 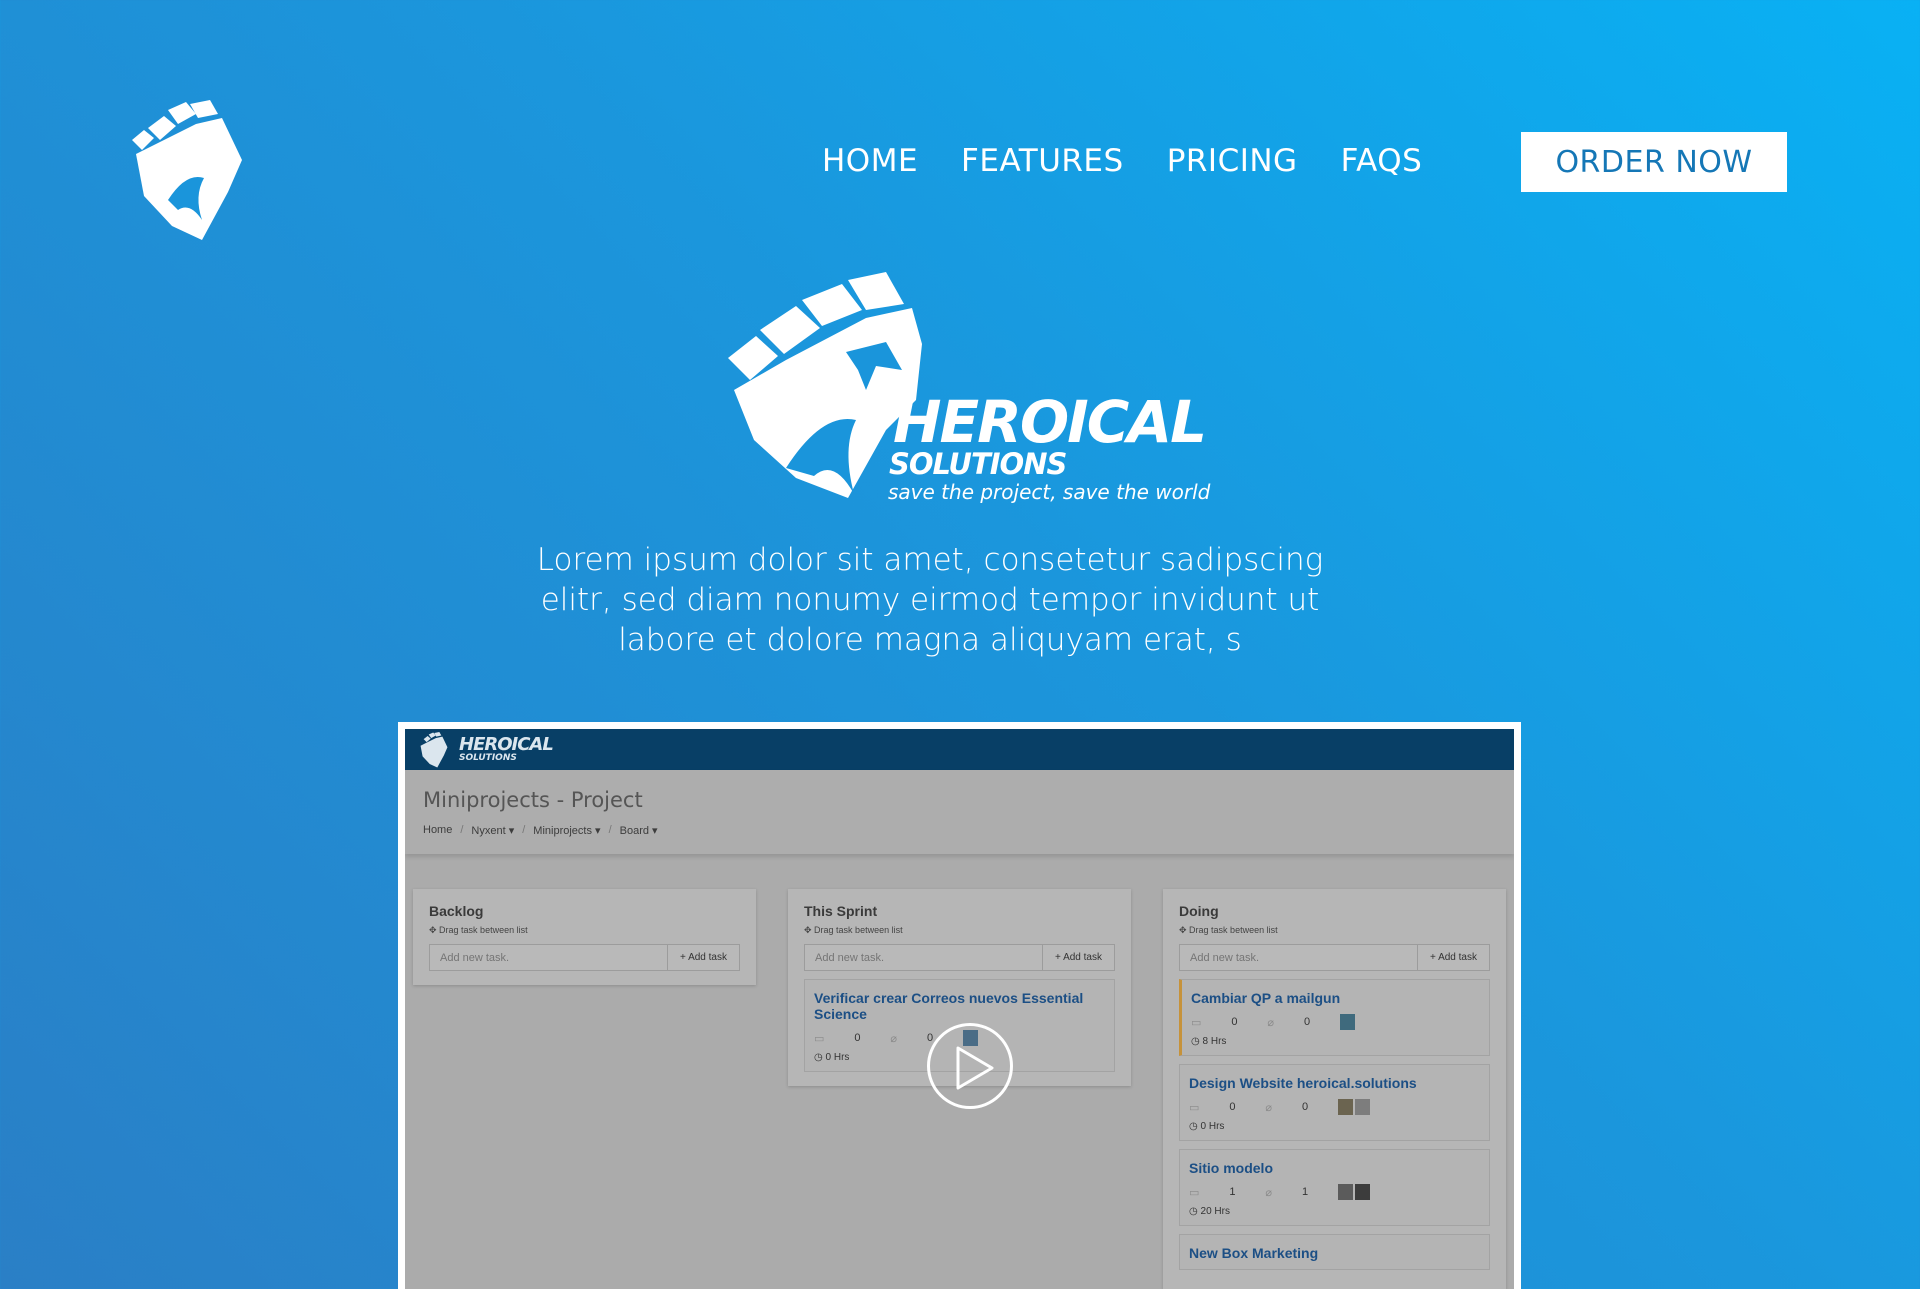 What do you see at coordinates (1266, 998) in the screenshot?
I see `task-title: Cambiar QP a mailgun` at bounding box center [1266, 998].